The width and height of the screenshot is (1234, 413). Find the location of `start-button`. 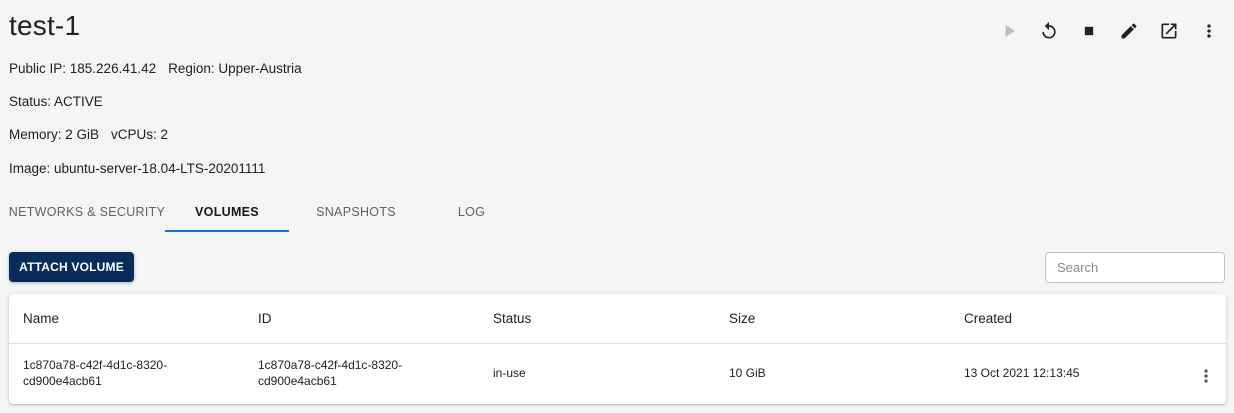

start-button is located at coordinates (1009, 31).